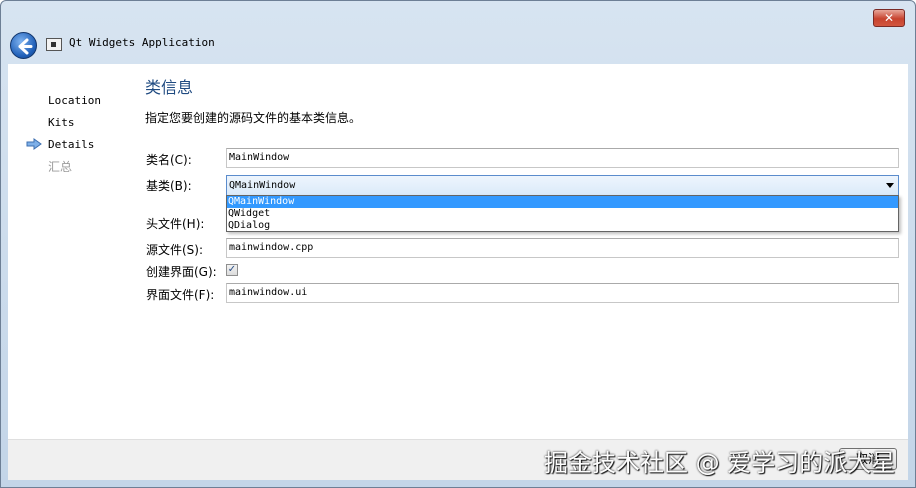  Describe the element at coordinates (175, 224) in the screenshot. I see `header-file-label: 头文件(H):` at that location.